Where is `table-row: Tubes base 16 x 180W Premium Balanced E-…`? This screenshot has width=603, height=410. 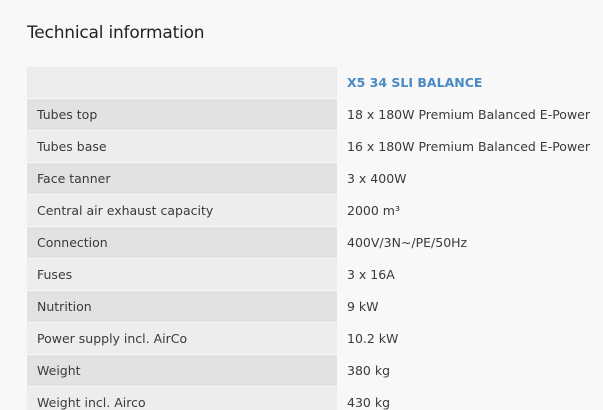 table-row: Tubes base 16 x 180W Premium Balanced E-… is located at coordinates (315, 146).